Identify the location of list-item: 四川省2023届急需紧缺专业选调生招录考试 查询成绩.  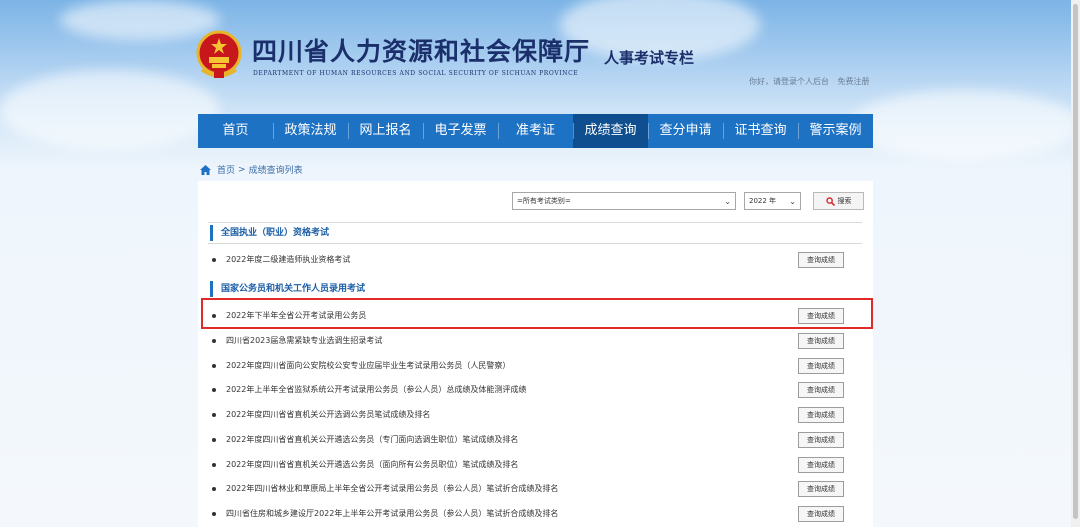
(530, 341).